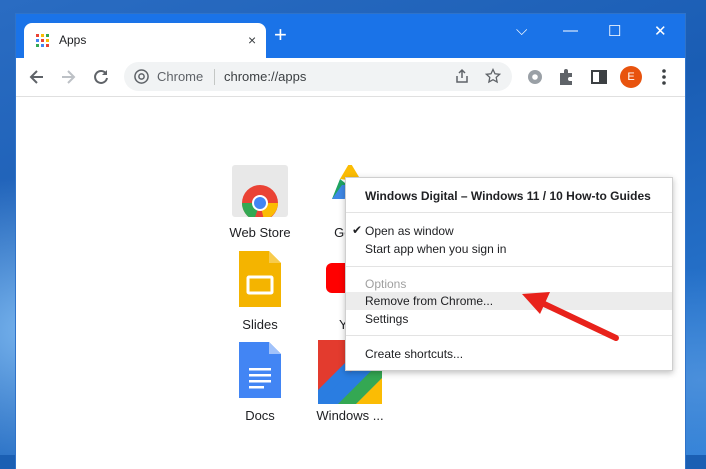 This screenshot has height=469, width=706. I want to click on checkmark-icon: ✔, so click(357, 230).